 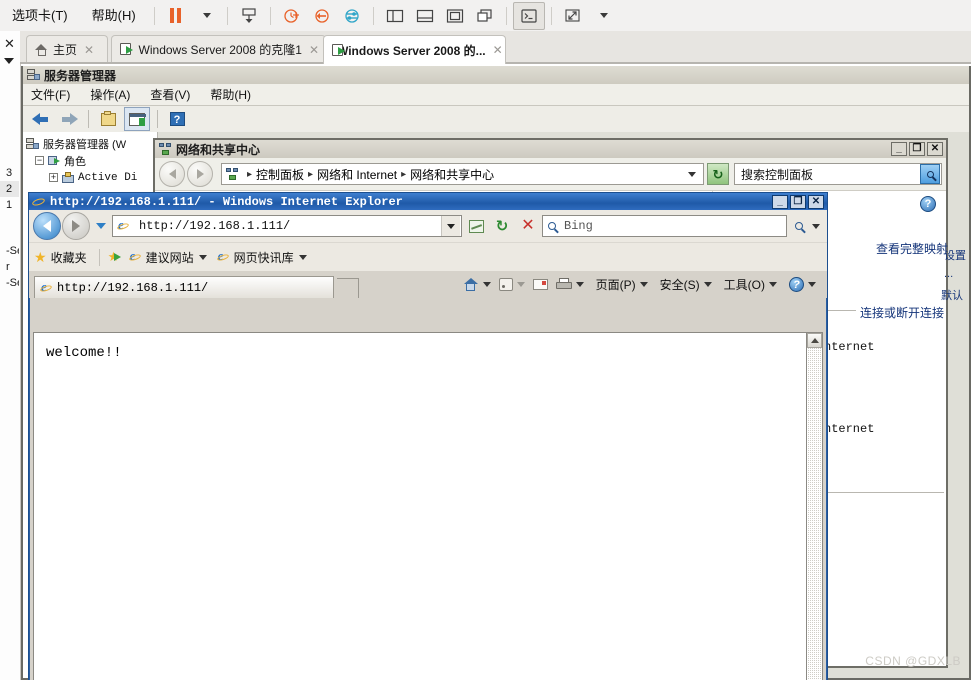 What do you see at coordinates (425, 16) in the screenshot?
I see `show-console-button` at bounding box center [425, 16].